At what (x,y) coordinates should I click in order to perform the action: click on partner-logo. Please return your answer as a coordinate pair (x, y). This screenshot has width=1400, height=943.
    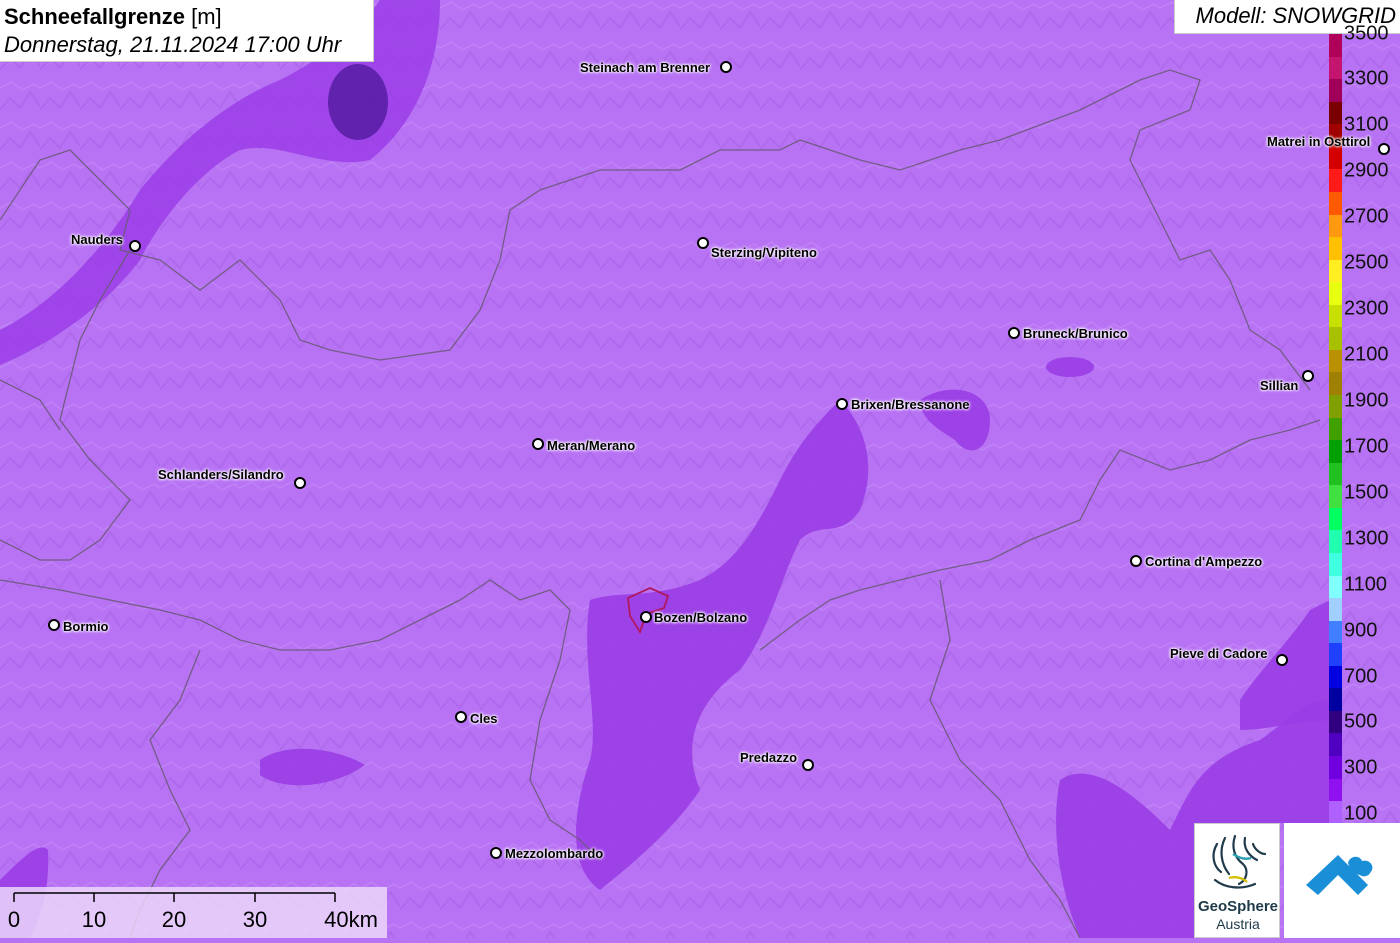
    Looking at the image, I should click on (1342, 880).